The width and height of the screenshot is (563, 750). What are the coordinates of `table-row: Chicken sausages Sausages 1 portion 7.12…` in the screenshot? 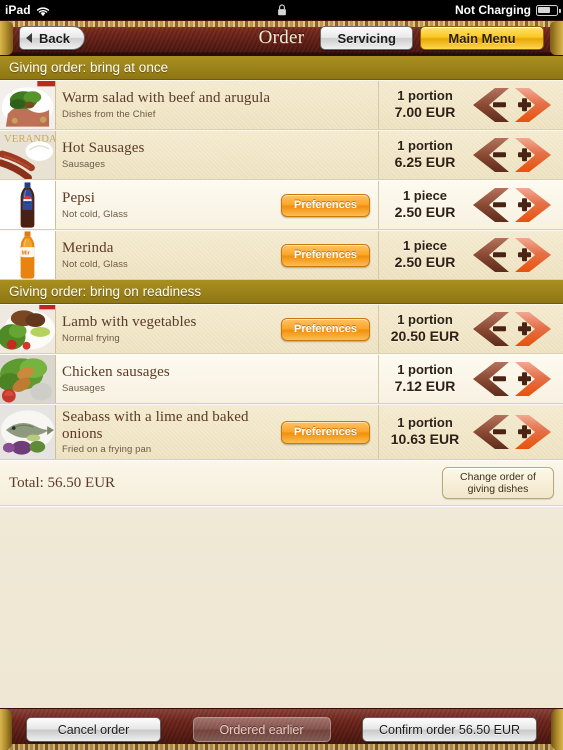 It's located at (281, 379).